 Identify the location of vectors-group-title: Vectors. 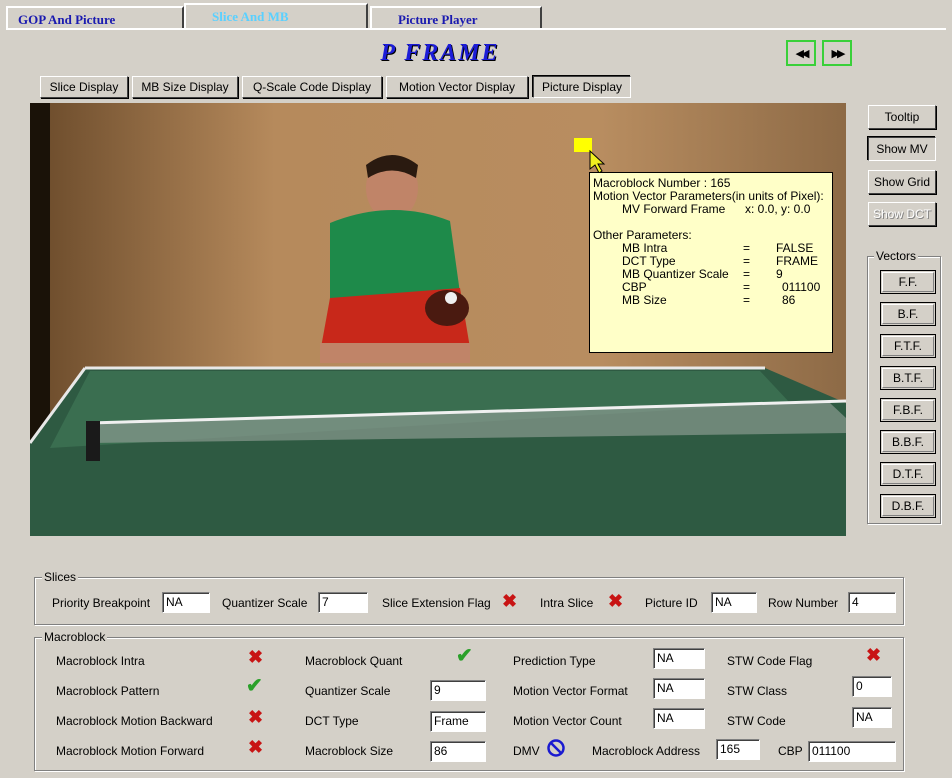
(896, 256).